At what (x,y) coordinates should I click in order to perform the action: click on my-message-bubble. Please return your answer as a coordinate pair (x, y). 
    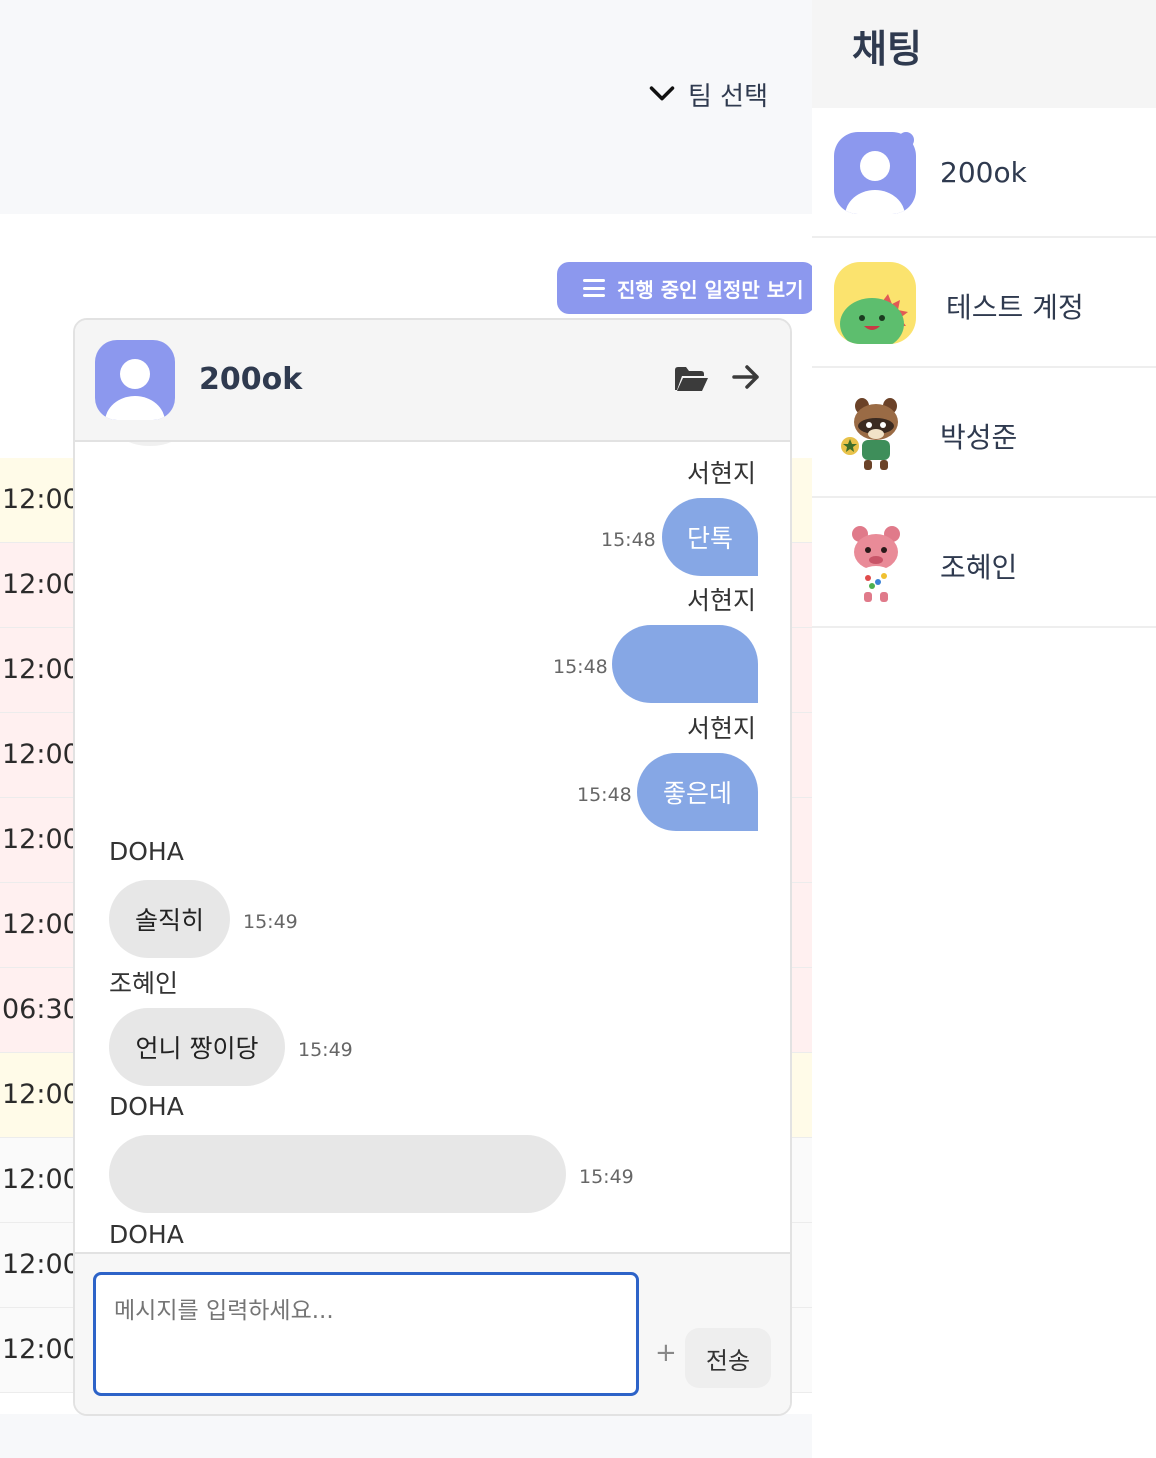
    Looking at the image, I should click on (685, 664).